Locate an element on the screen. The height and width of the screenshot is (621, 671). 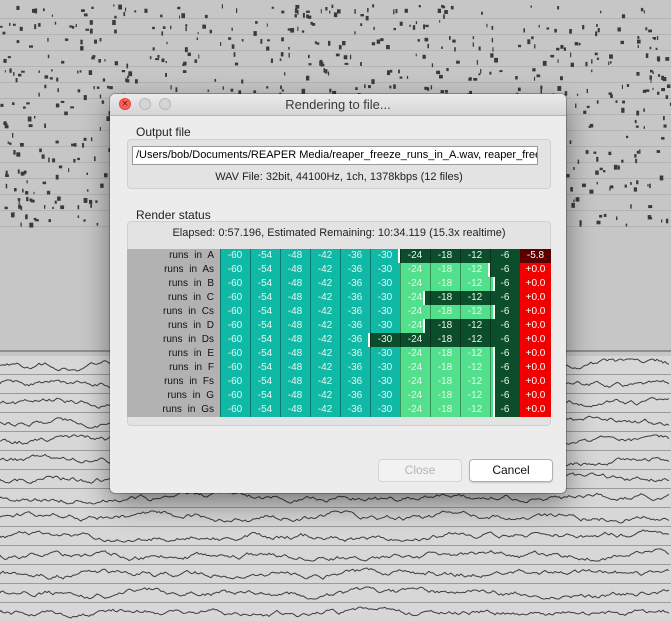
track-name: runs in D is located at coordinates (173, 326).